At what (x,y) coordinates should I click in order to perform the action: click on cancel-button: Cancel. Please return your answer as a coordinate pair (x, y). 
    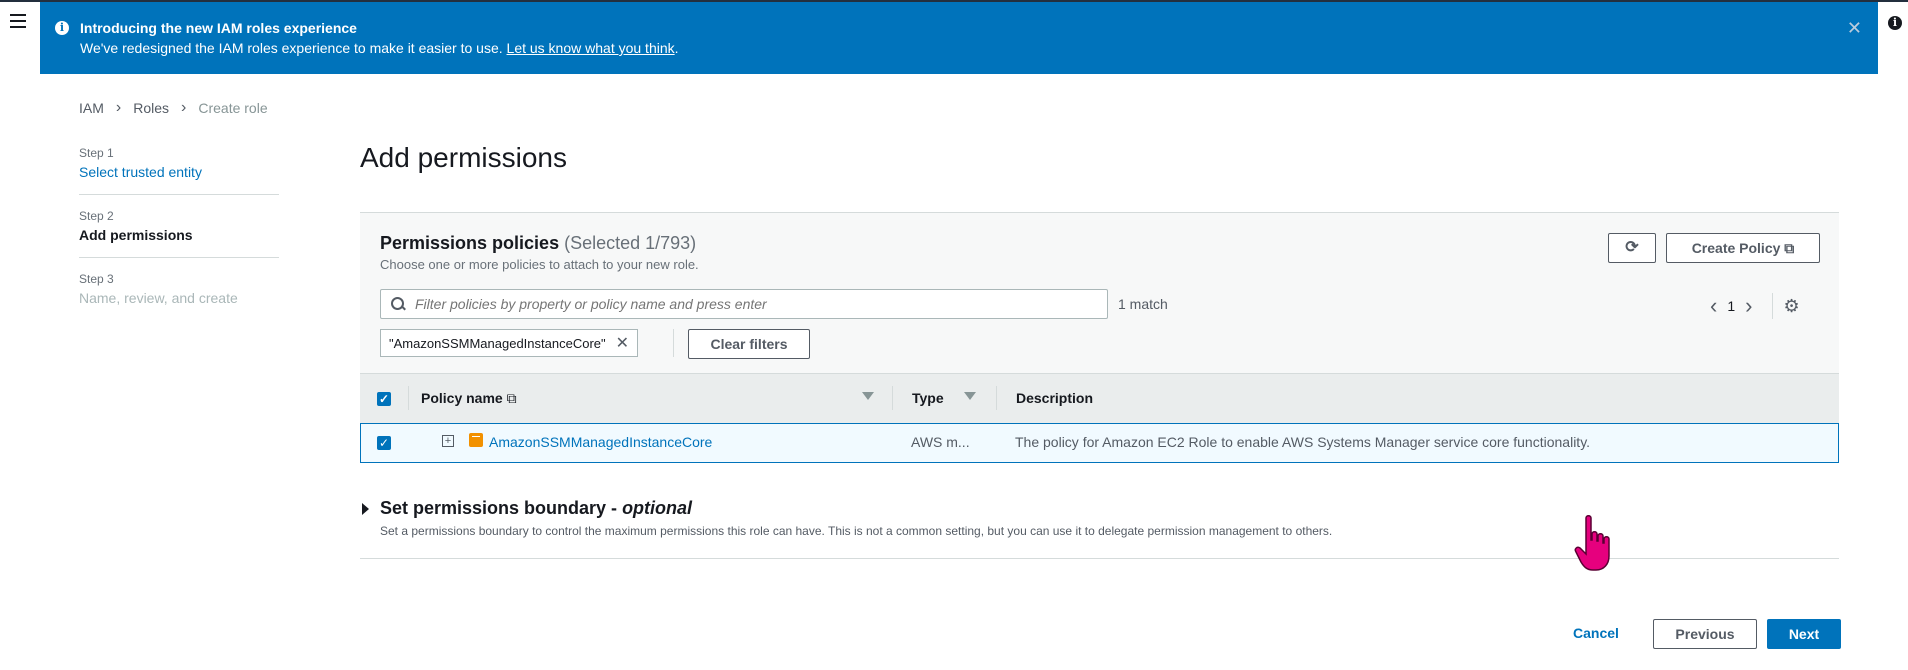
    Looking at the image, I should click on (1596, 633).